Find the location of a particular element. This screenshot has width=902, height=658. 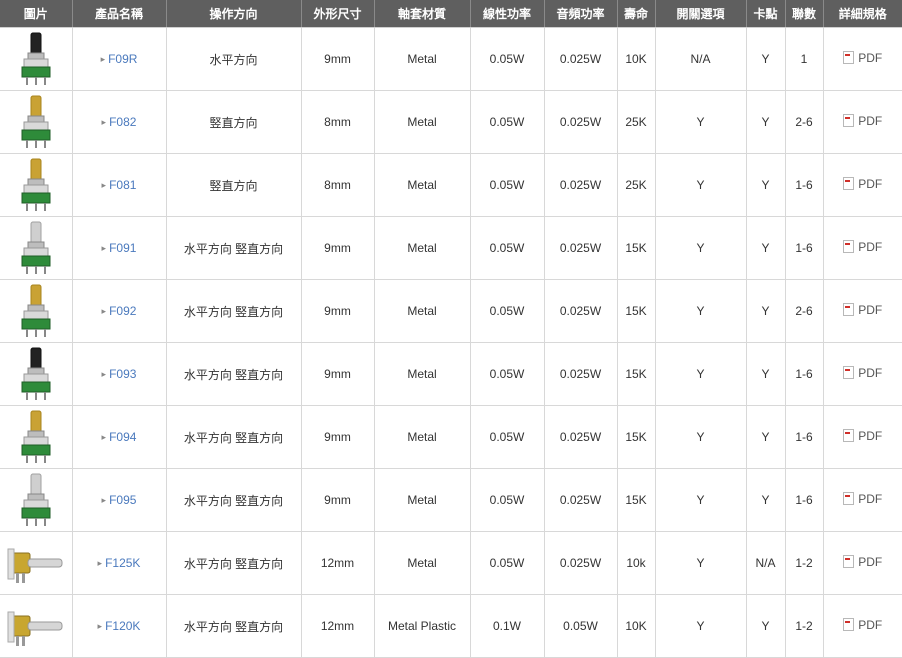

product-name-link: F091 is located at coordinates (122, 248).